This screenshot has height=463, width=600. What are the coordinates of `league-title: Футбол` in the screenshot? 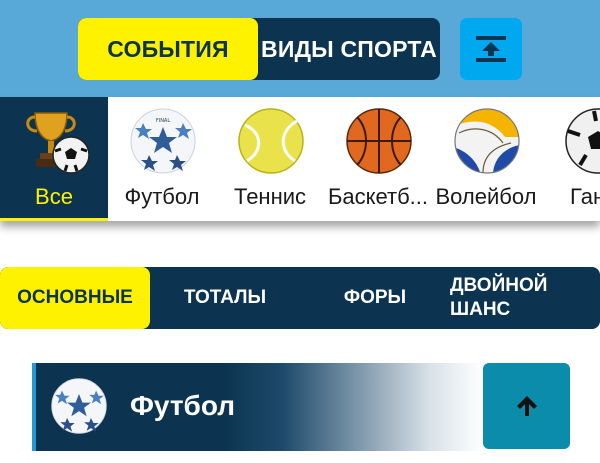 It's located at (183, 405).